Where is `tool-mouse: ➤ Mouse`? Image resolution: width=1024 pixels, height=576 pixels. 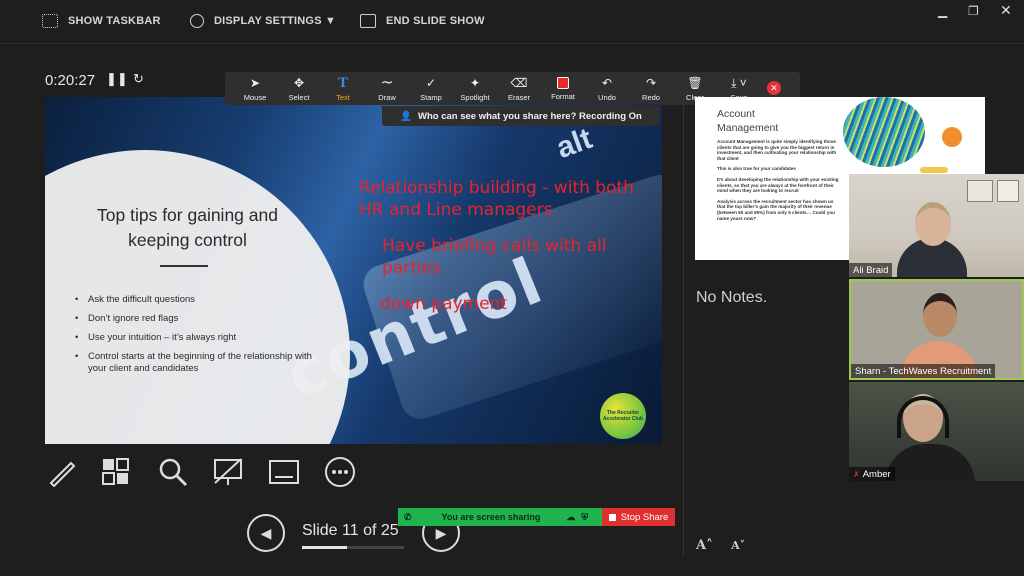
tool-mouse: ➤ Mouse is located at coordinates (255, 87).